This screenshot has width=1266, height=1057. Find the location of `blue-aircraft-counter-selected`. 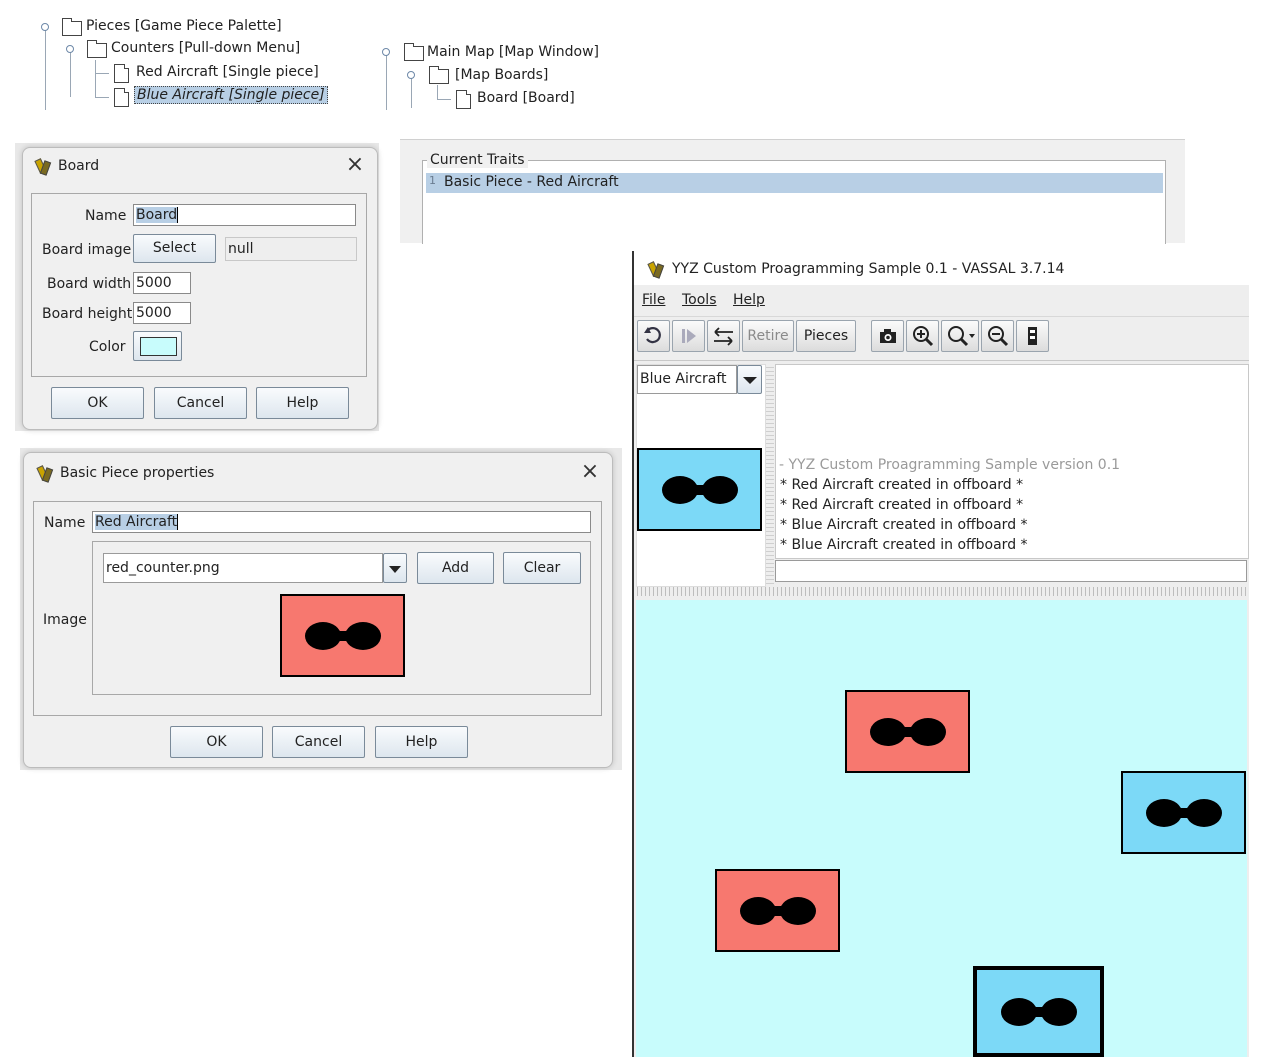

blue-aircraft-counter-selected is located at coordinates (1038, 1011).